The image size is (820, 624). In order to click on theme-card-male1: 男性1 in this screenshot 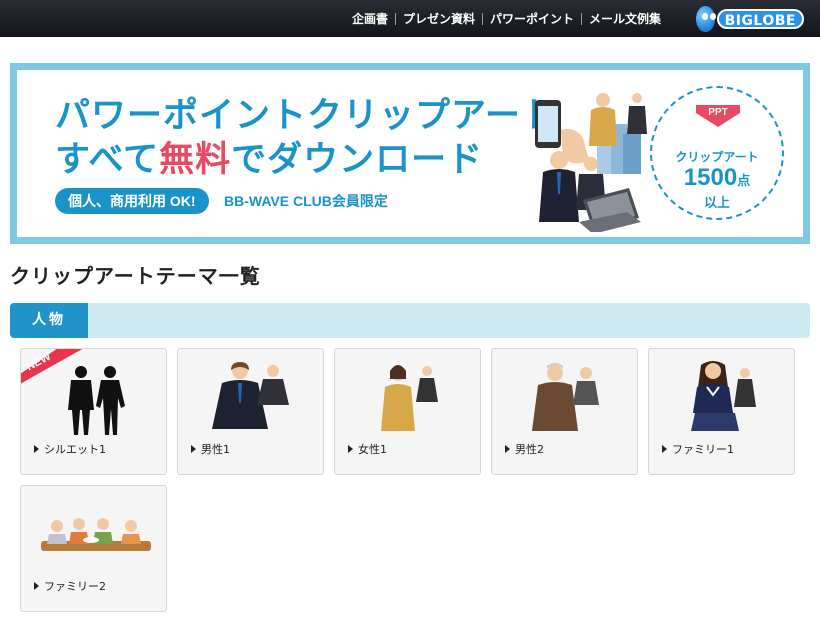, I will do `click(250, 411)`.